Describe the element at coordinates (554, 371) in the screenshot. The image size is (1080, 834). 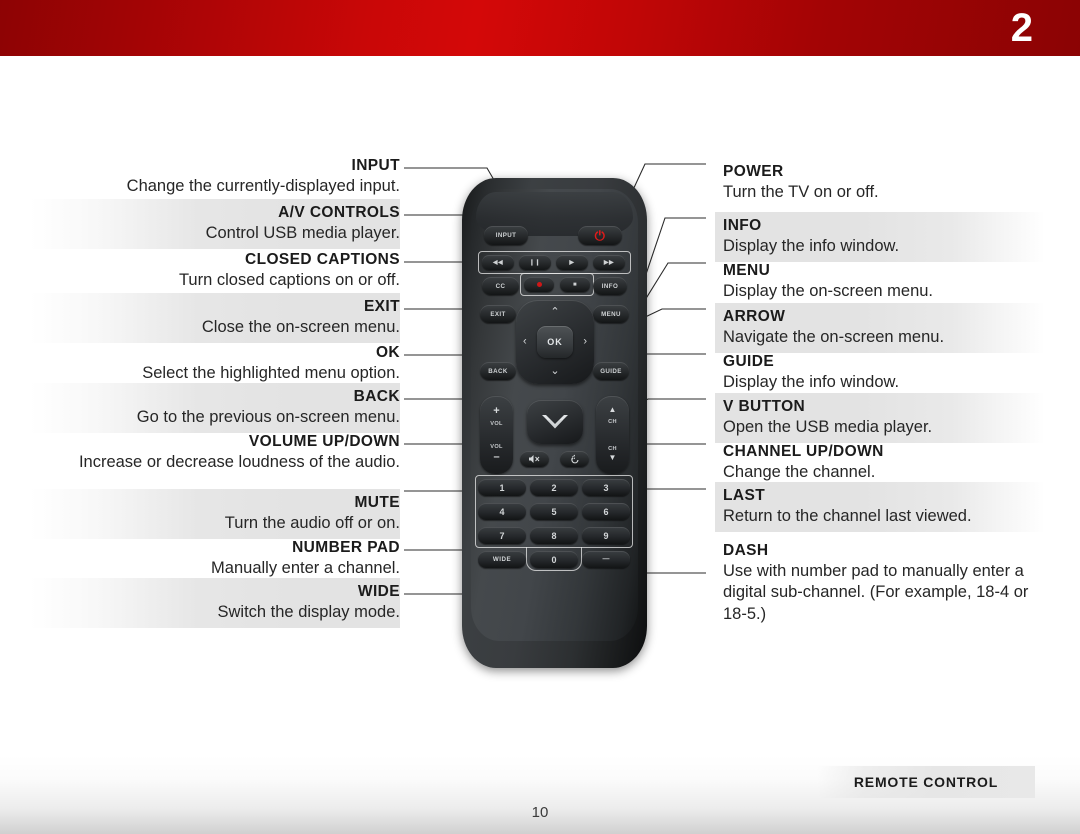
I see `arrow-down-icon: ⌄` at that location.